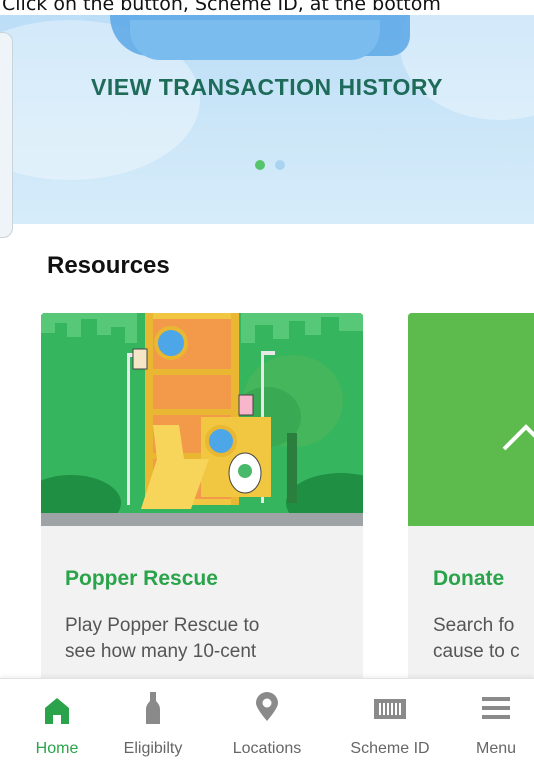 The width and height of the screenshot is (534, 760). Describe the element at coordinates (57, 711) in the screenshot. I see `home-icon` at that location.